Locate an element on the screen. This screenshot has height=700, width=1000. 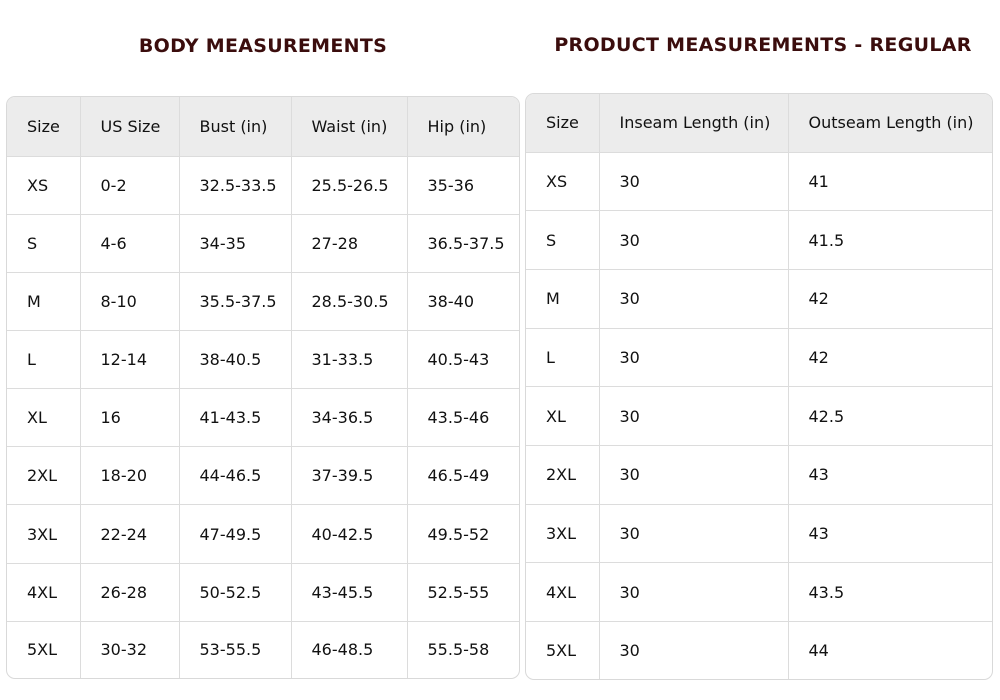
column-header: Outseam Length (in) is located at coordinates (890, 123).